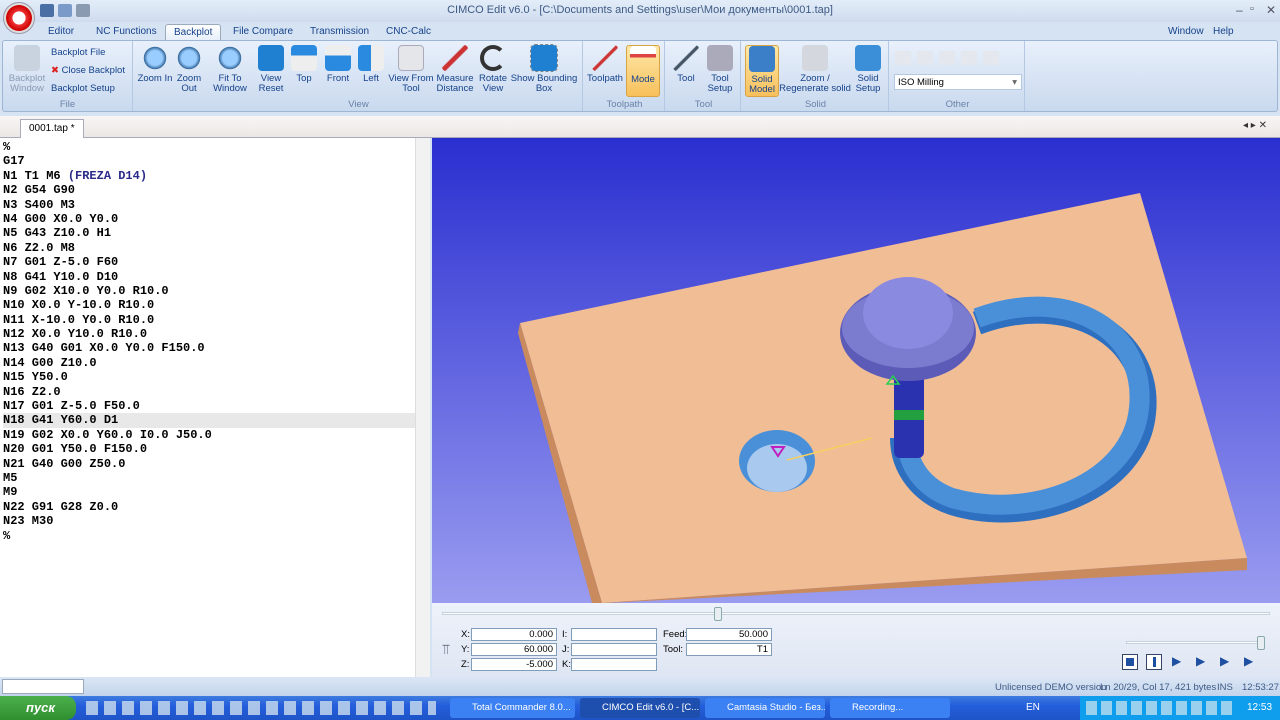 The height and width of the screenshot is (720, 1280). Describe the element at coordinates (1255, 125) in the screenshot. I see `tab-nav-arrows: ◂ ▸ ✕` at that location.